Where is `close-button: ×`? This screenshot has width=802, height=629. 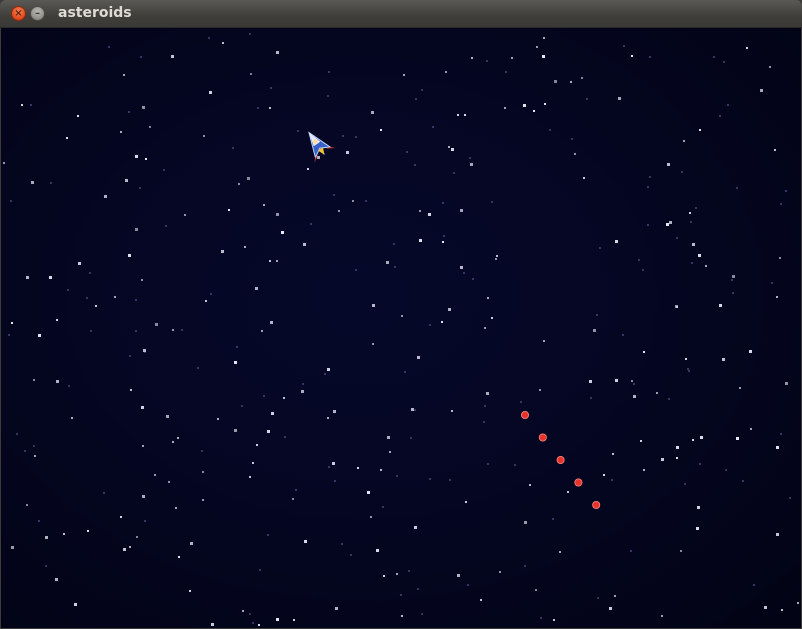
close-button: × is located at coordinates (18, 13).